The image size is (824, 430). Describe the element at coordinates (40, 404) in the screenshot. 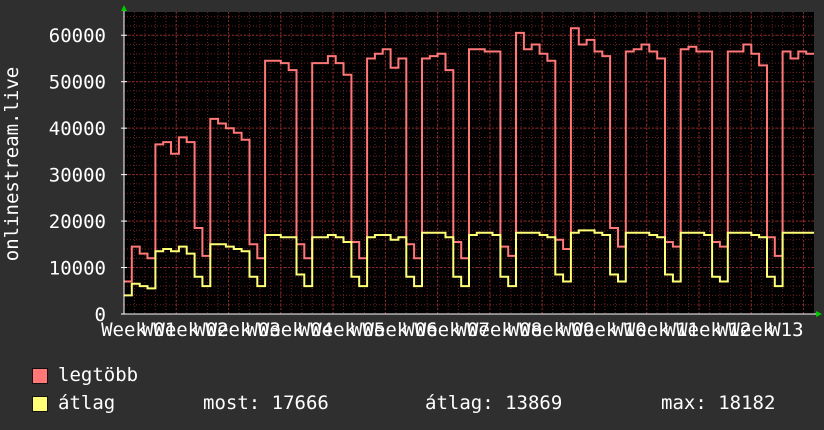

I see `avg-series-swatch` at that location.